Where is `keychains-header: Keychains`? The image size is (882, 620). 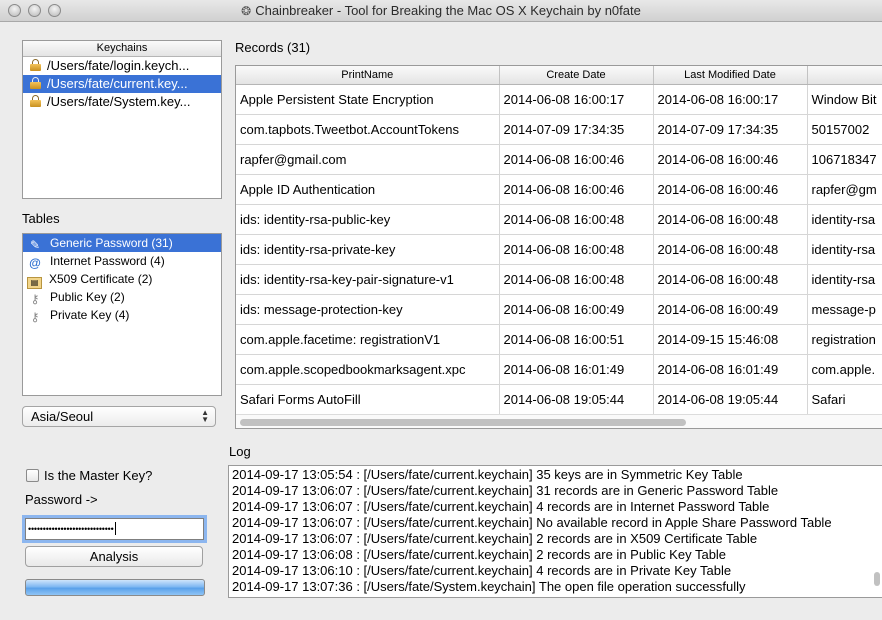 keychains-header: Keychains is located at coordinates (122, 49).